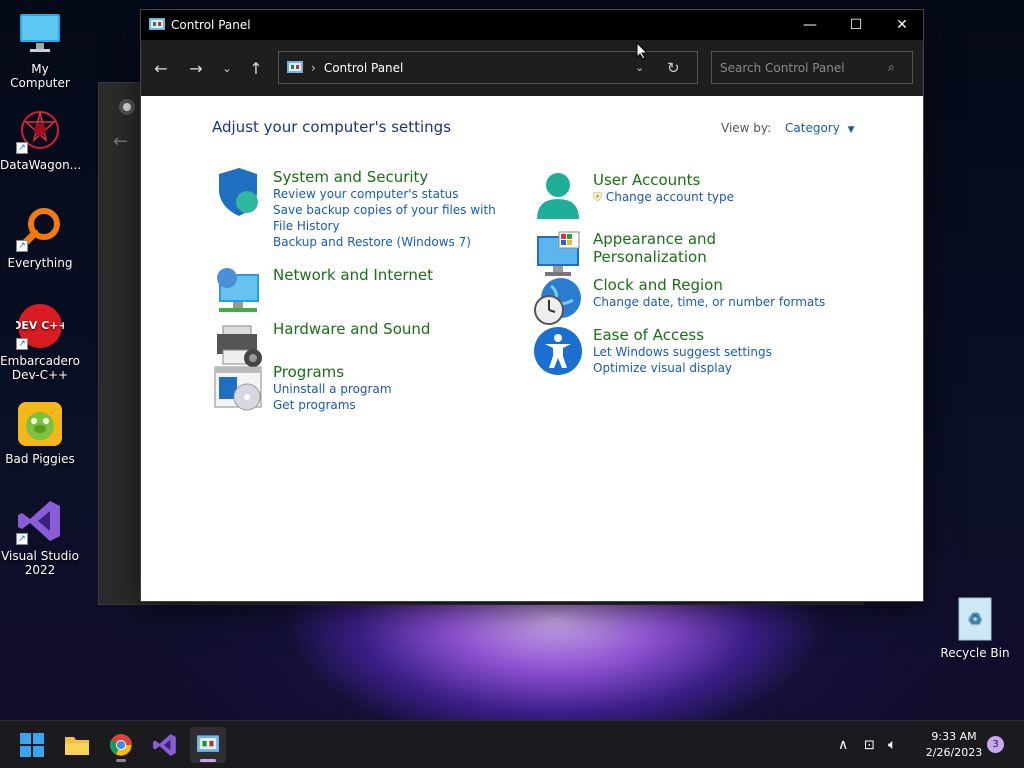 Image resolution: width=1024 pixels, height=768 pixels. I want to click on bad-piggies-icon, so click(40, 424).